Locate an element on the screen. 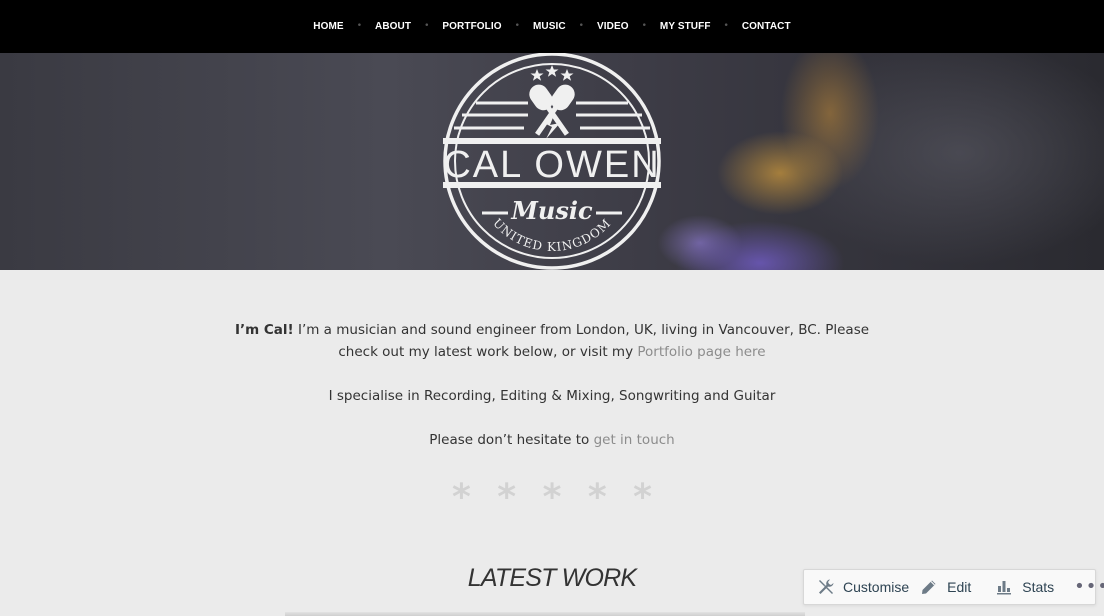  intro-greeting: I’m Cal! is located at coordinates (264, 330).